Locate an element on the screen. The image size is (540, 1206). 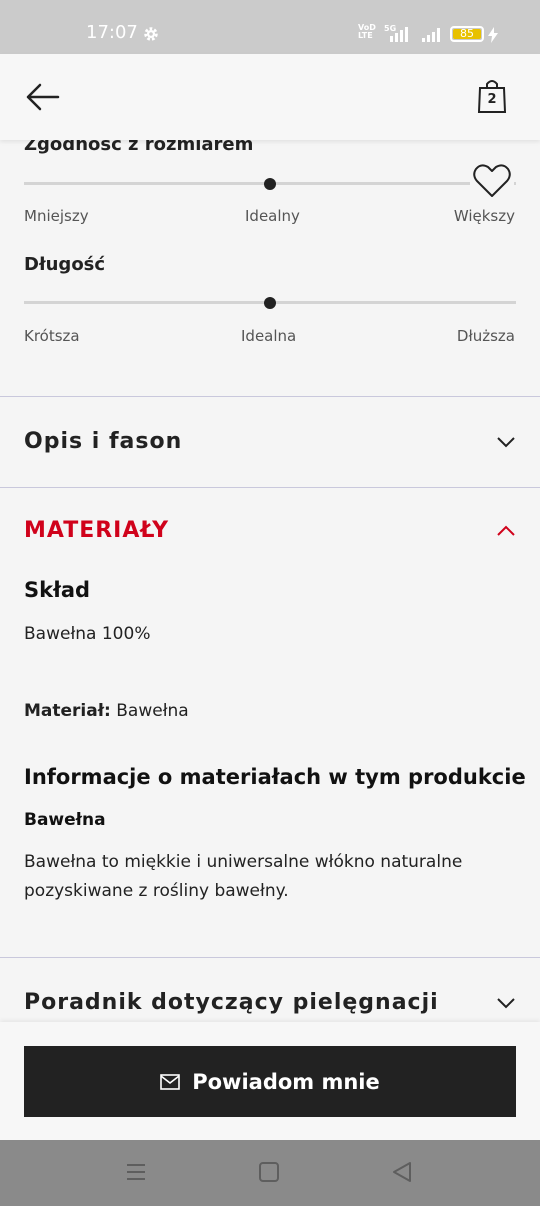
mail-icon is located at coordinates (170, 1081).